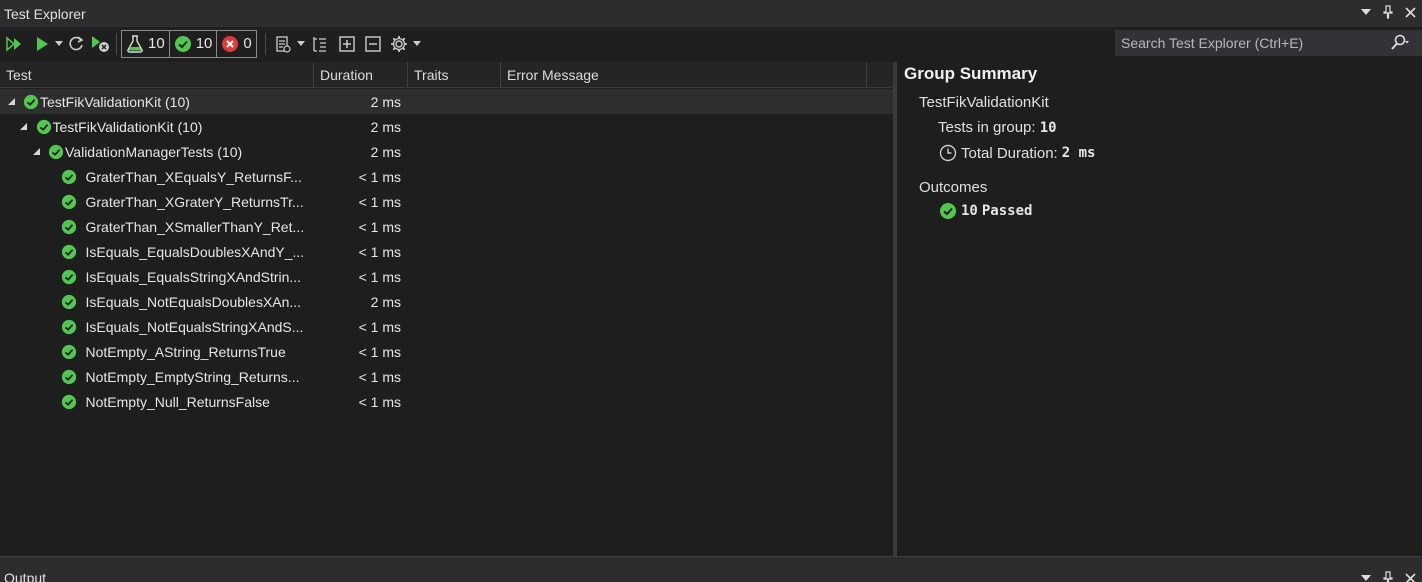 The height and width of the screenshot is (582, 1422). Describe the element at coordinates (446, 276) in the screenshot. I see `tree-row: IsEquals_EqualsStringXAndStrin... < 1 ms` at that location.